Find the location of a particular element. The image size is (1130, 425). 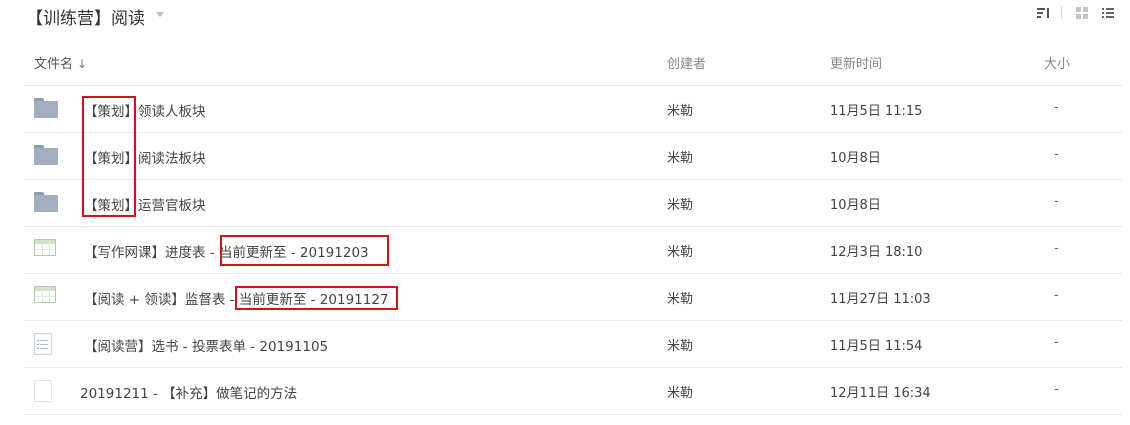

table-row: 20191211 - 【补充】做笔记的方法 米勒 12月11日 16:34 - is located at coordinates (573, 391).